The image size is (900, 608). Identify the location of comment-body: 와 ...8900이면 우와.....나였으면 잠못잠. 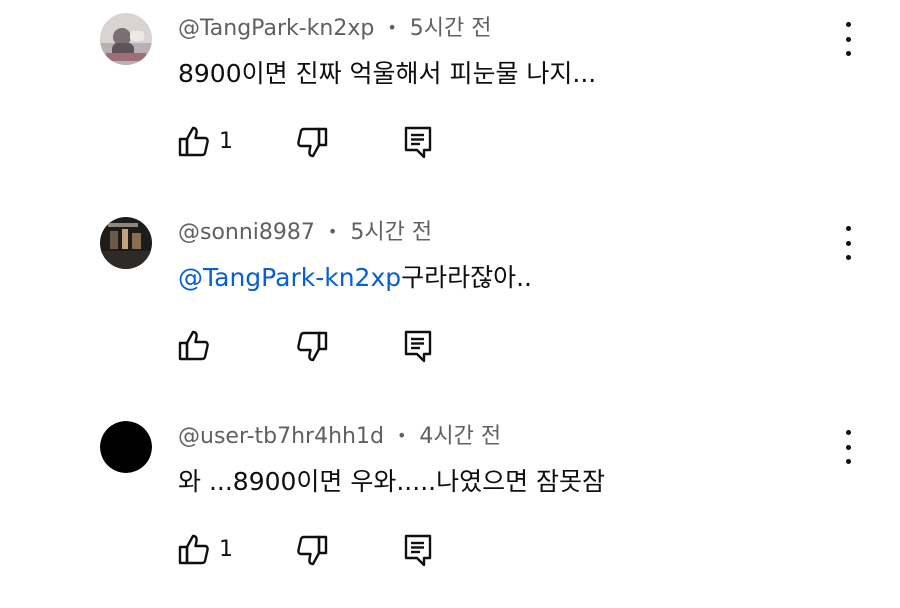
(392, 481).